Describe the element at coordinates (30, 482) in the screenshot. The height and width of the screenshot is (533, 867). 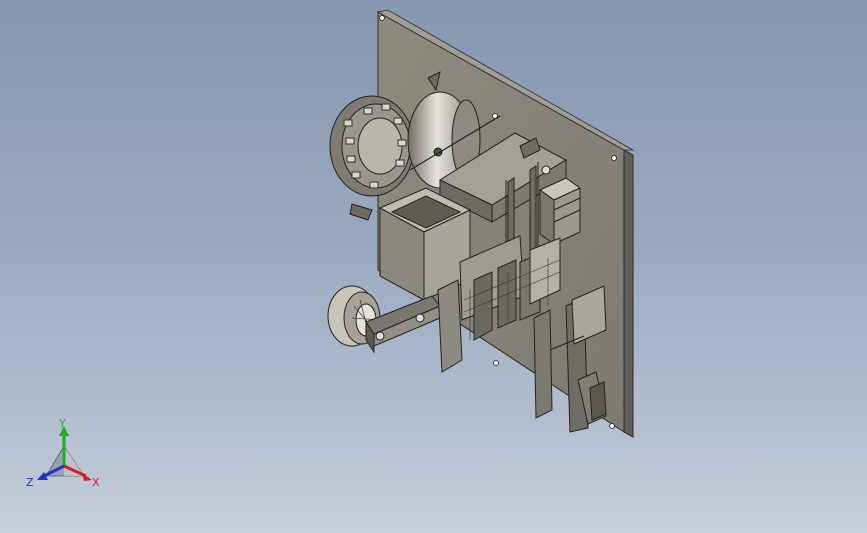
I see `z-axis-label: Z` at that location.